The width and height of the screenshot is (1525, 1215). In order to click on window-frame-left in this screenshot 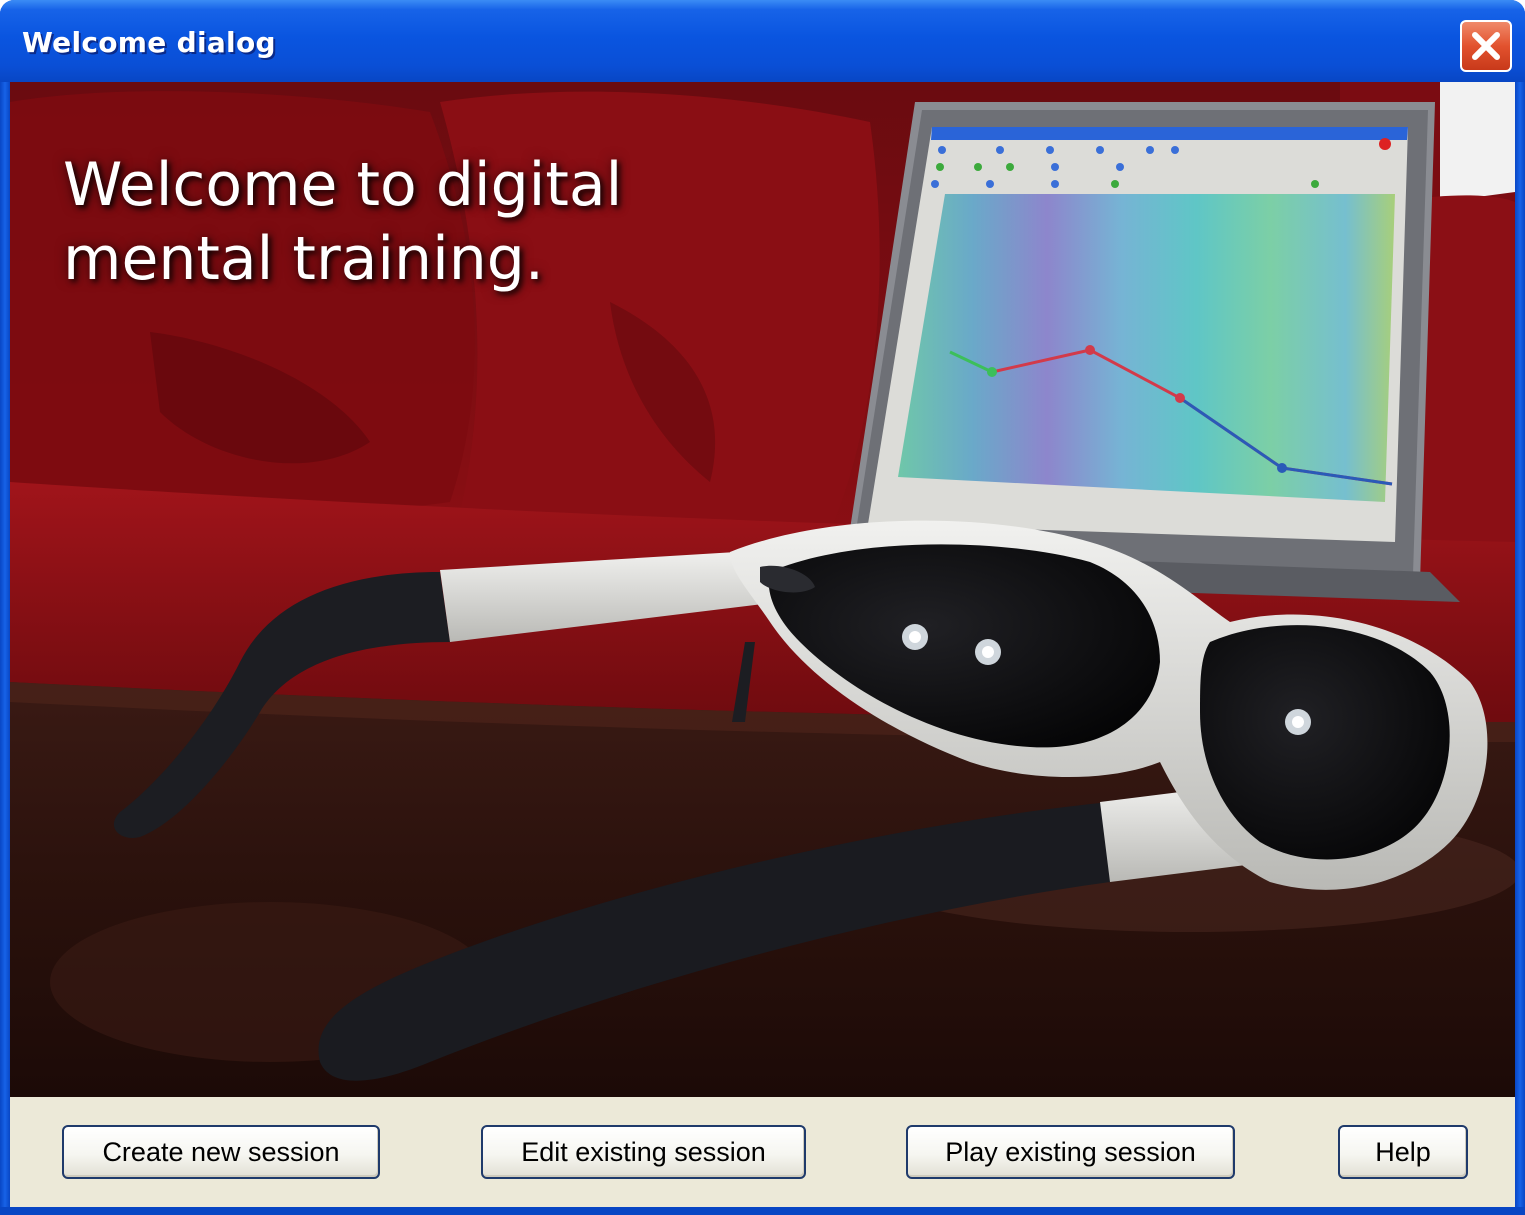, I will do `click(5, 648)`.